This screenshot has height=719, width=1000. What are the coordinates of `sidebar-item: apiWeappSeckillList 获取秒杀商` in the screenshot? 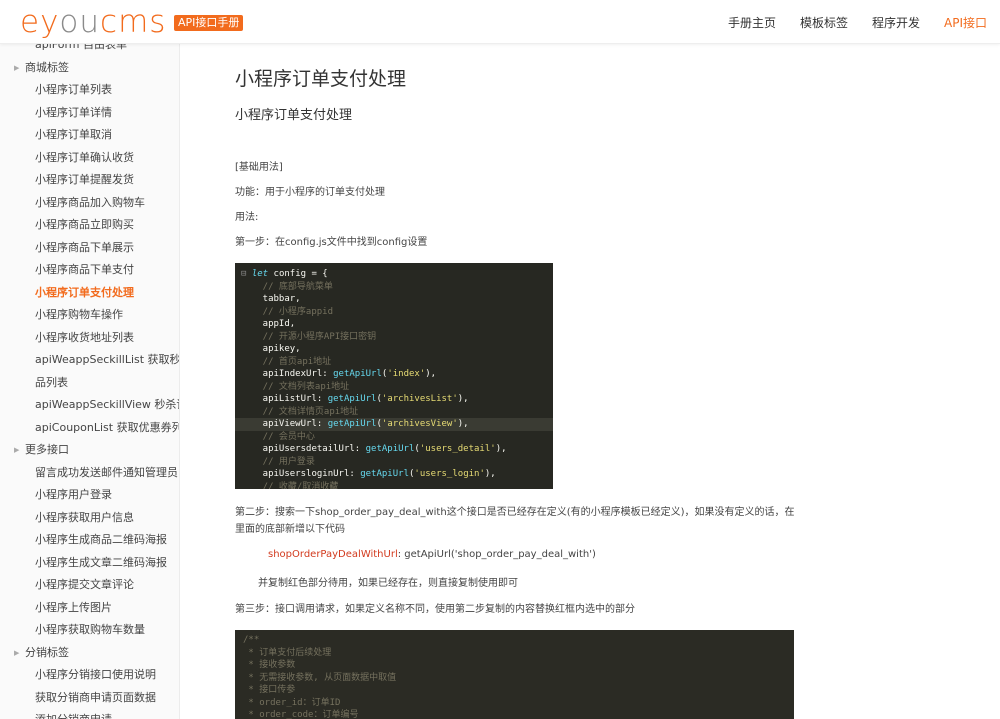 It's located at (90, 360).